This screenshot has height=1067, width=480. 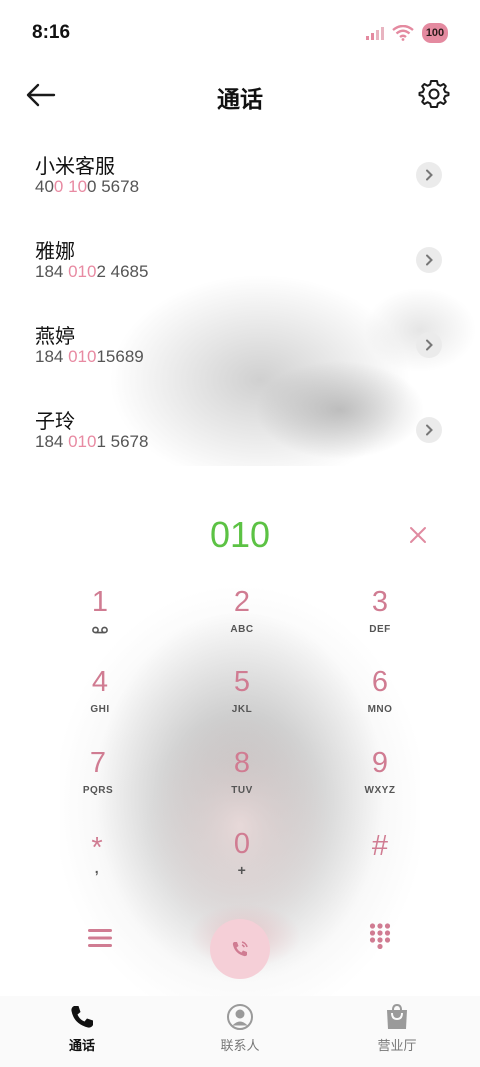 I want to click on contact-name: 雅娜, so click(x=55, y=251).